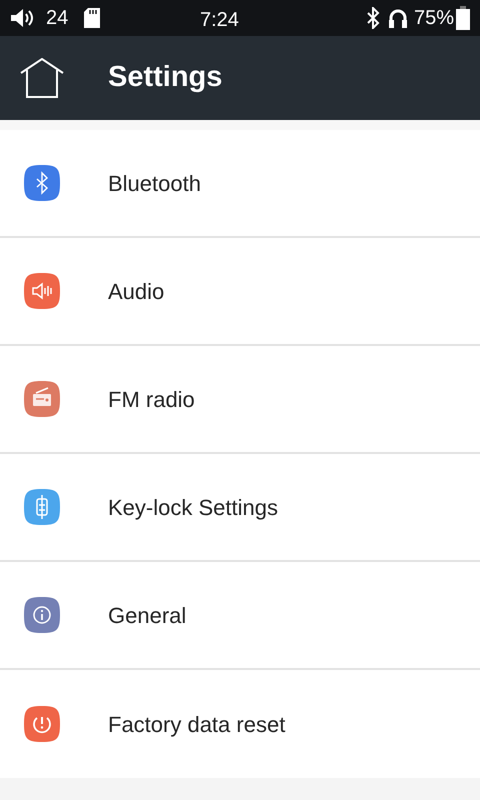  I want to click on home-button, so click(42, 78).